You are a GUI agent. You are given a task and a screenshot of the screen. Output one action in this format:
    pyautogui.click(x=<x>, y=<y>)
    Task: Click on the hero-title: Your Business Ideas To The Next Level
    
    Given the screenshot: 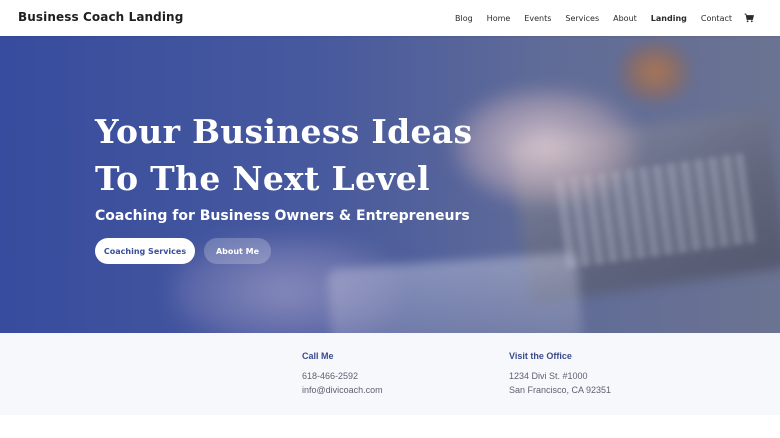 What is the action you would take?
    pyautogui.click(x=283, y=155)
    